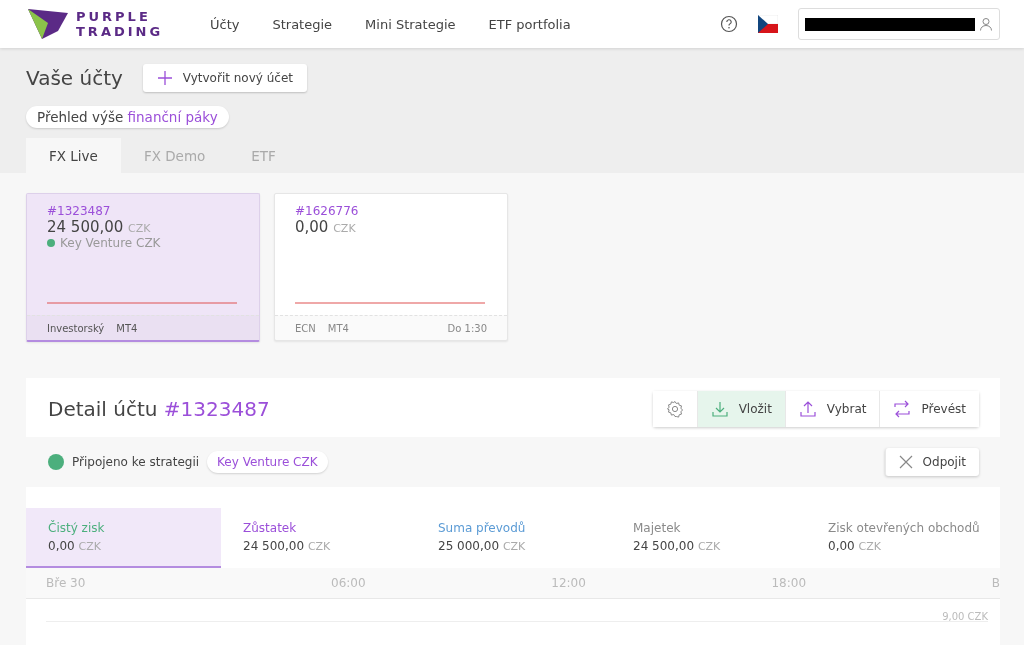 The width and height of the screenshot is (1024, 645). I want to click on metric-tab: Čistý zisk 0,00 CZK, so click(123, 538).